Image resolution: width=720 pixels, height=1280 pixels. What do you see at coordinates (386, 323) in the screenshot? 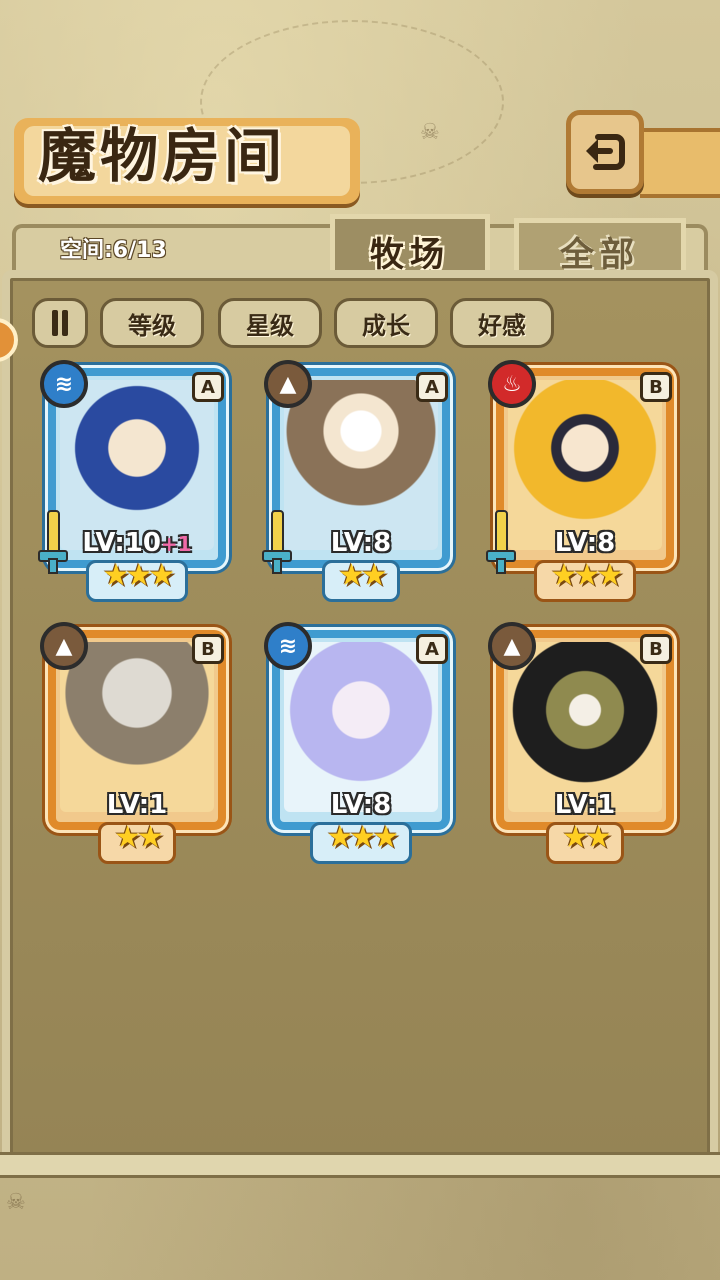
I see `sort-growth-button: 成长` at bounding box center [386, 323].